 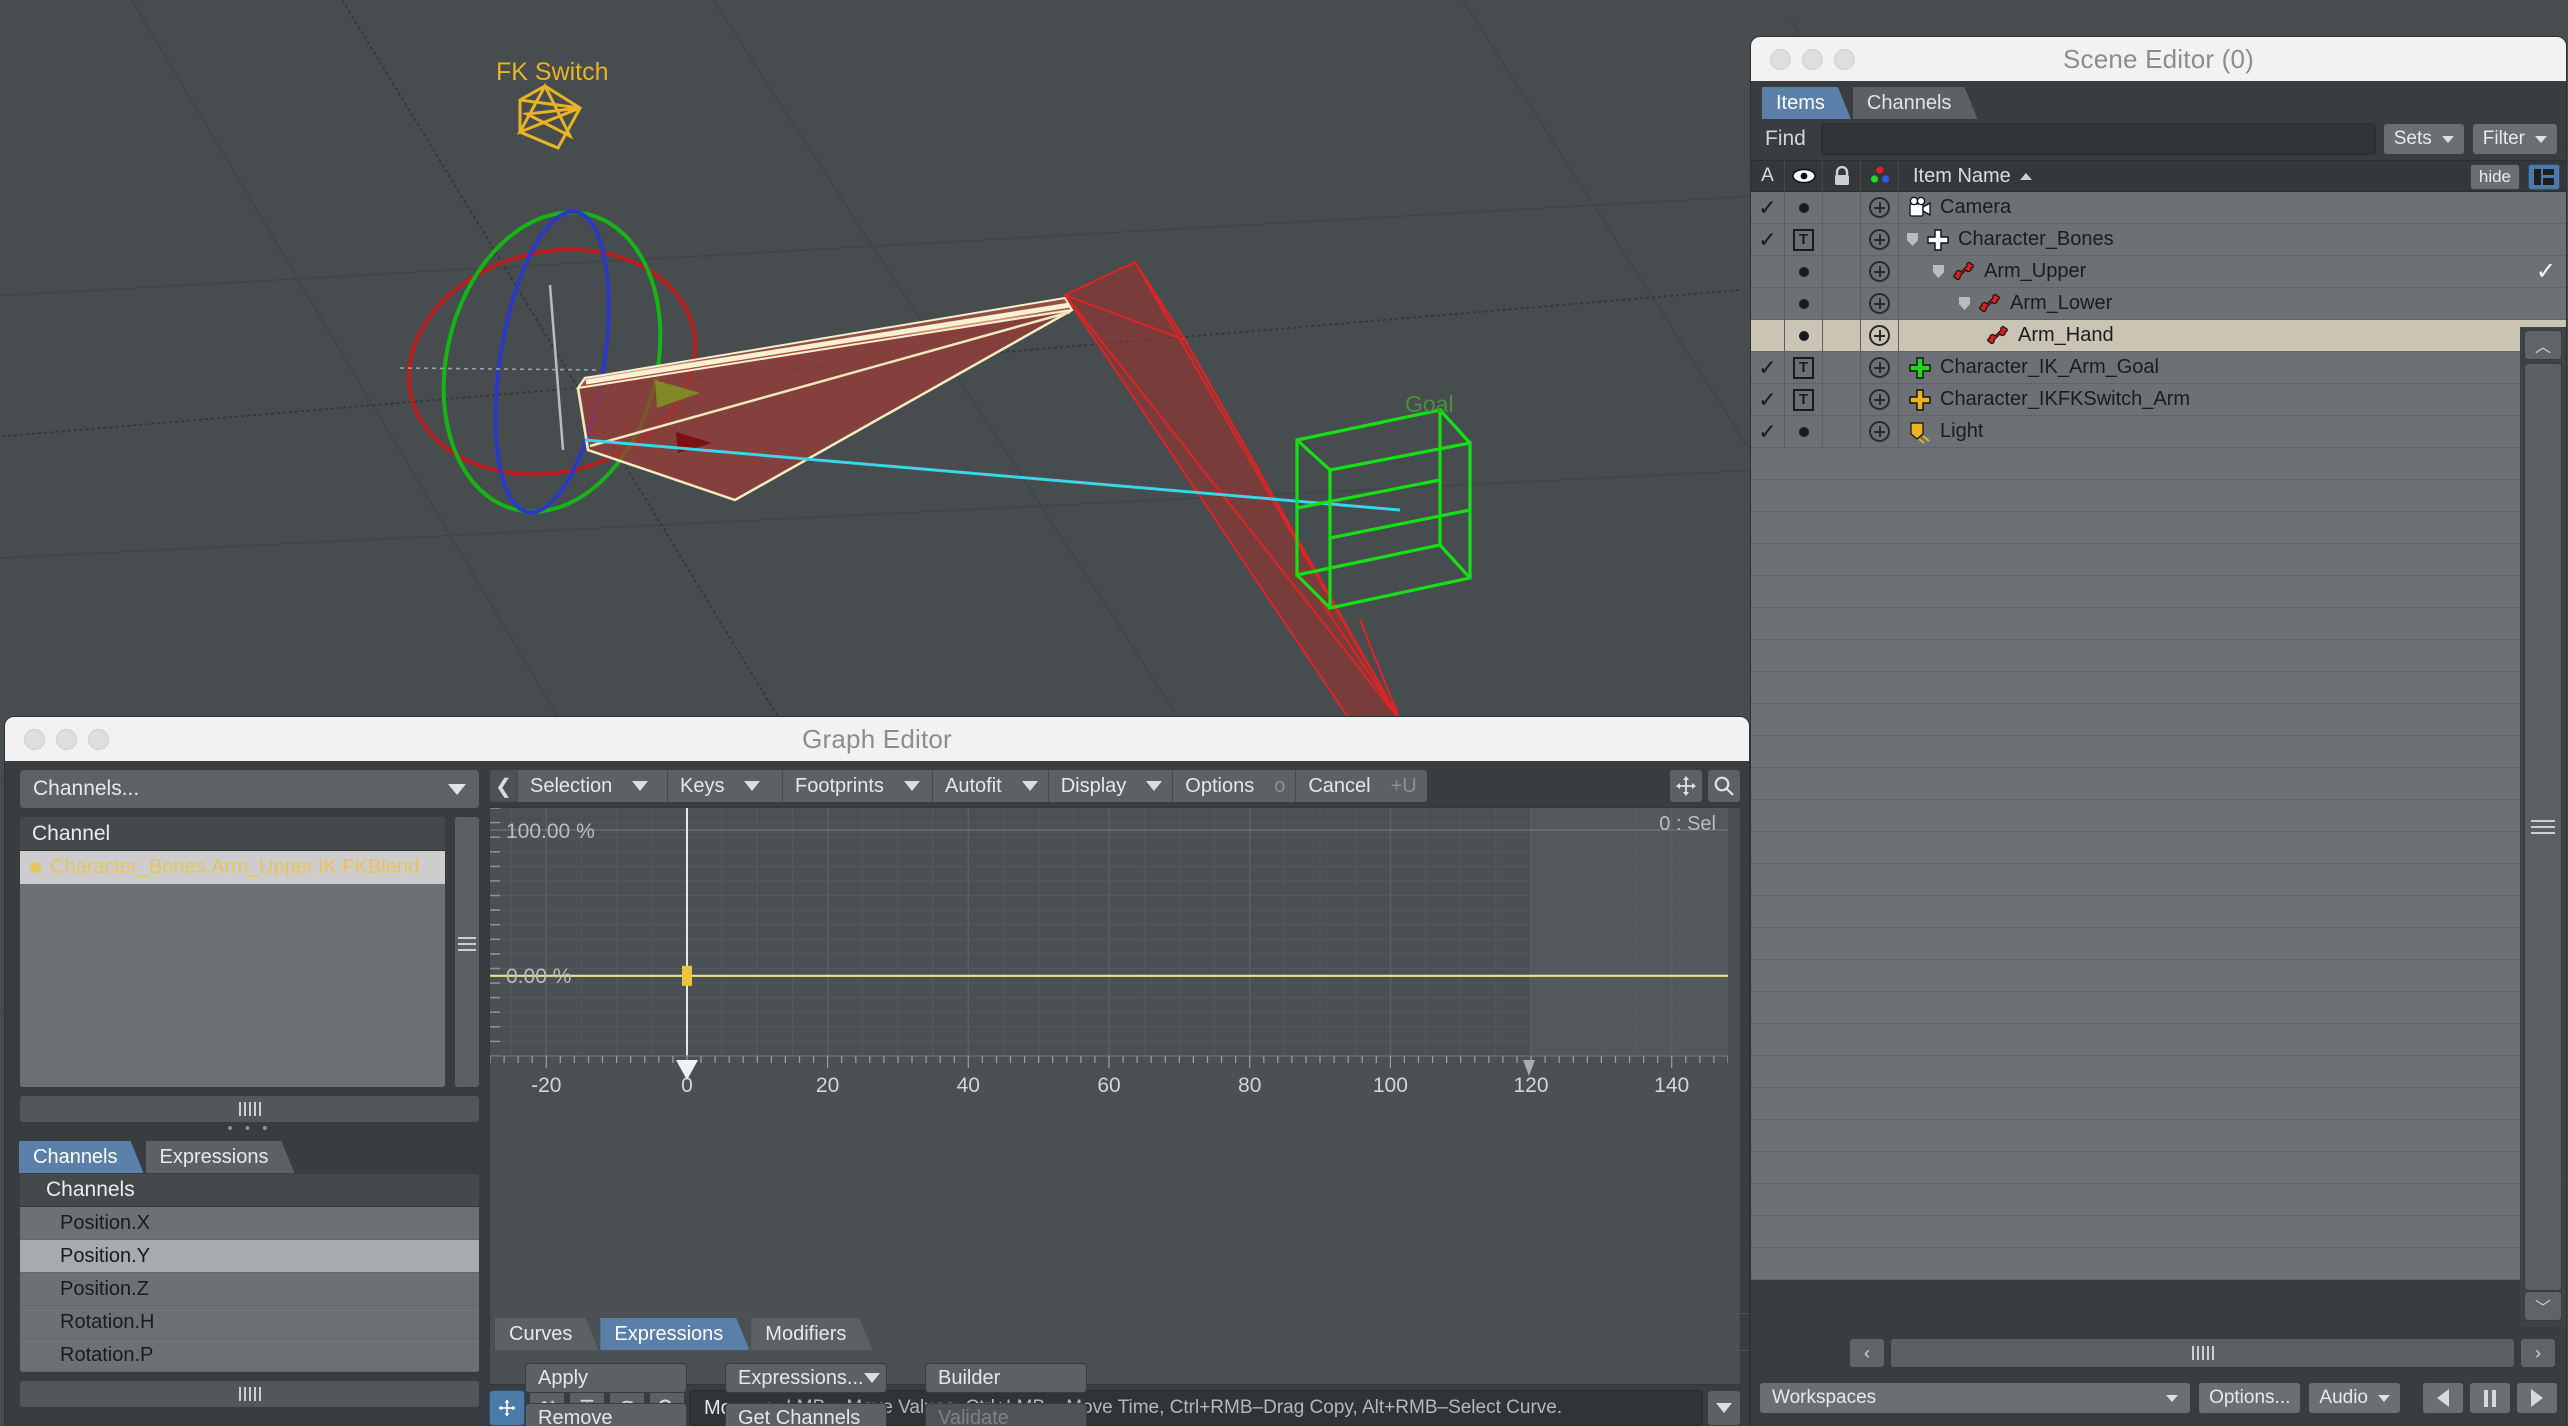 I want to click on scroll-track, so click(x=2543, y=827).